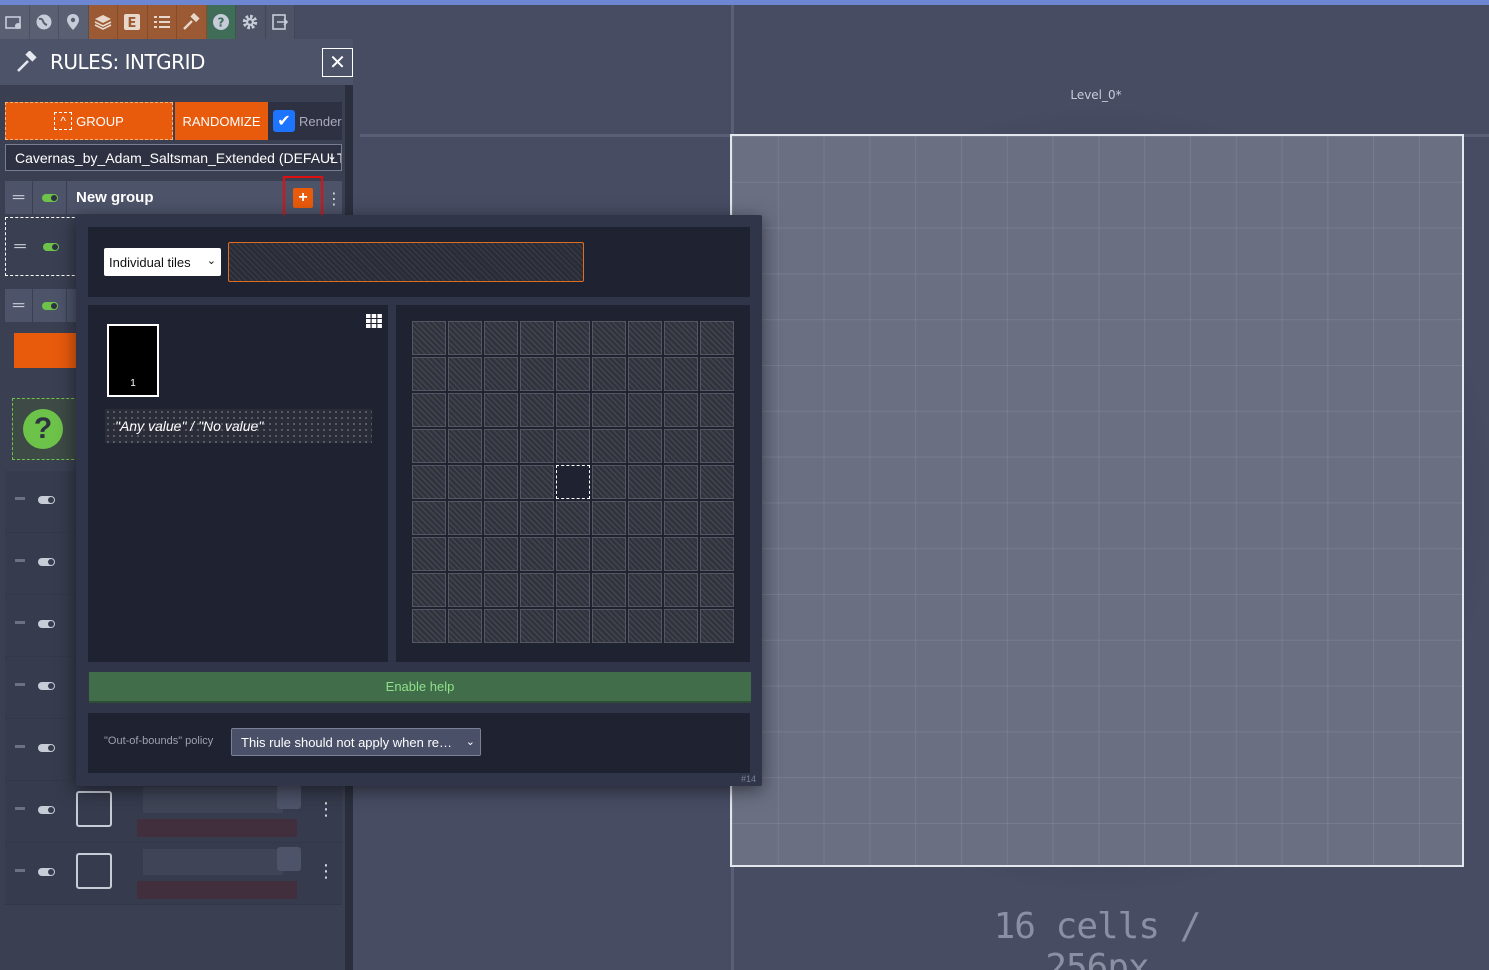 Image resolution: width=1489 pixels, height=970 pixels. What do you see at coordinates (337, 62) in the screenshot?
I see `close-panel-button: ✕` at bounding box center [337, 62].